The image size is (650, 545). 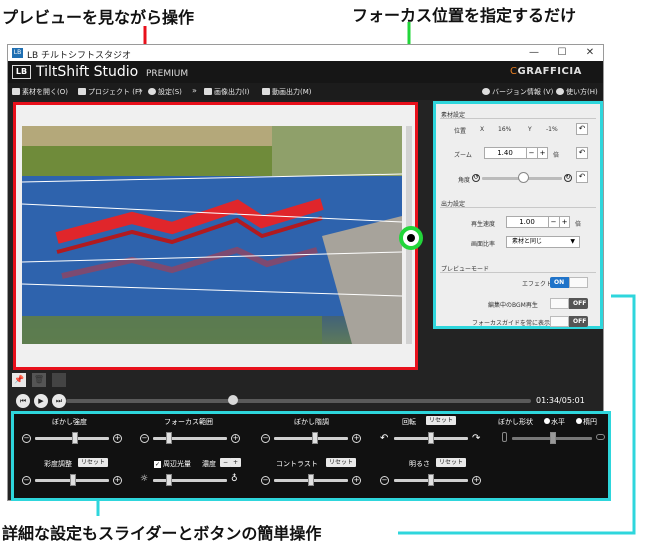 I want to click on contrast-minus-button: −, so click(x=265, y=480).